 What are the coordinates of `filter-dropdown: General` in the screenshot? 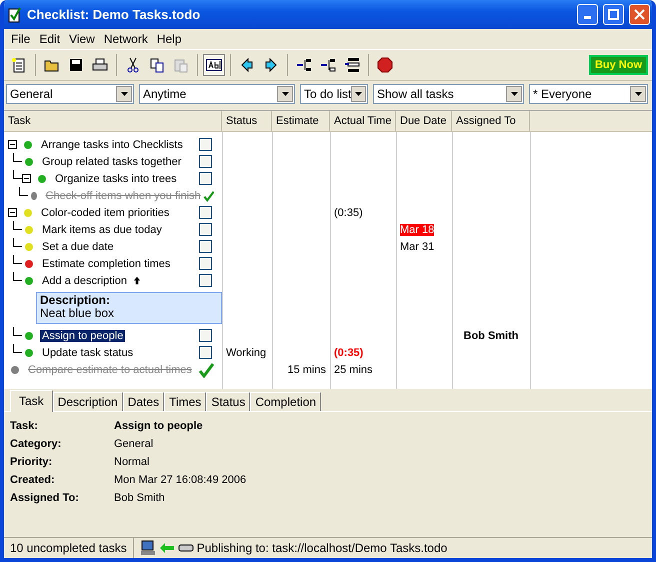 It's located at (70, 94).